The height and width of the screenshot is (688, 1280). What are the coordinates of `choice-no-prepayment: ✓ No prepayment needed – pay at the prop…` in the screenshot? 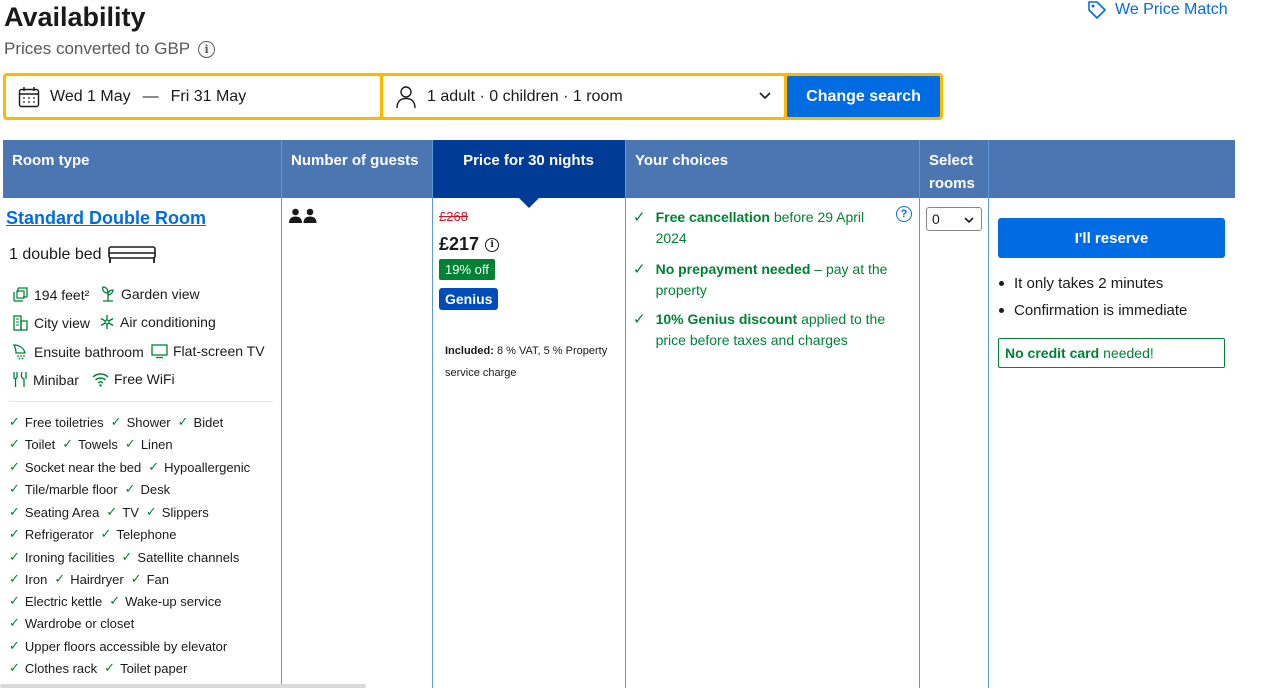 It's located at (764, 280).